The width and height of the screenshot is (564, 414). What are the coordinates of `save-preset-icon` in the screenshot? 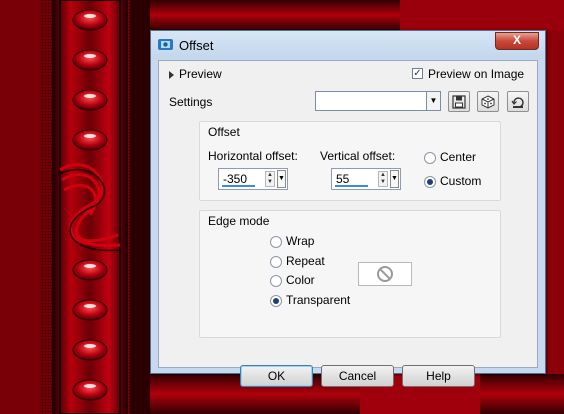 It's located at (459, 101).